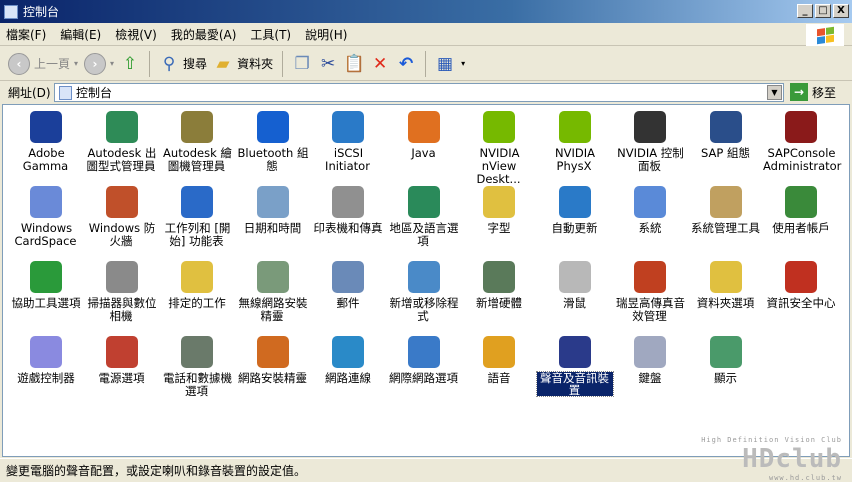 The image size is (852, 482). Describe the element at coordinates (121, 378) in the screenshot. I see `item-label: 電源選項` at that location.